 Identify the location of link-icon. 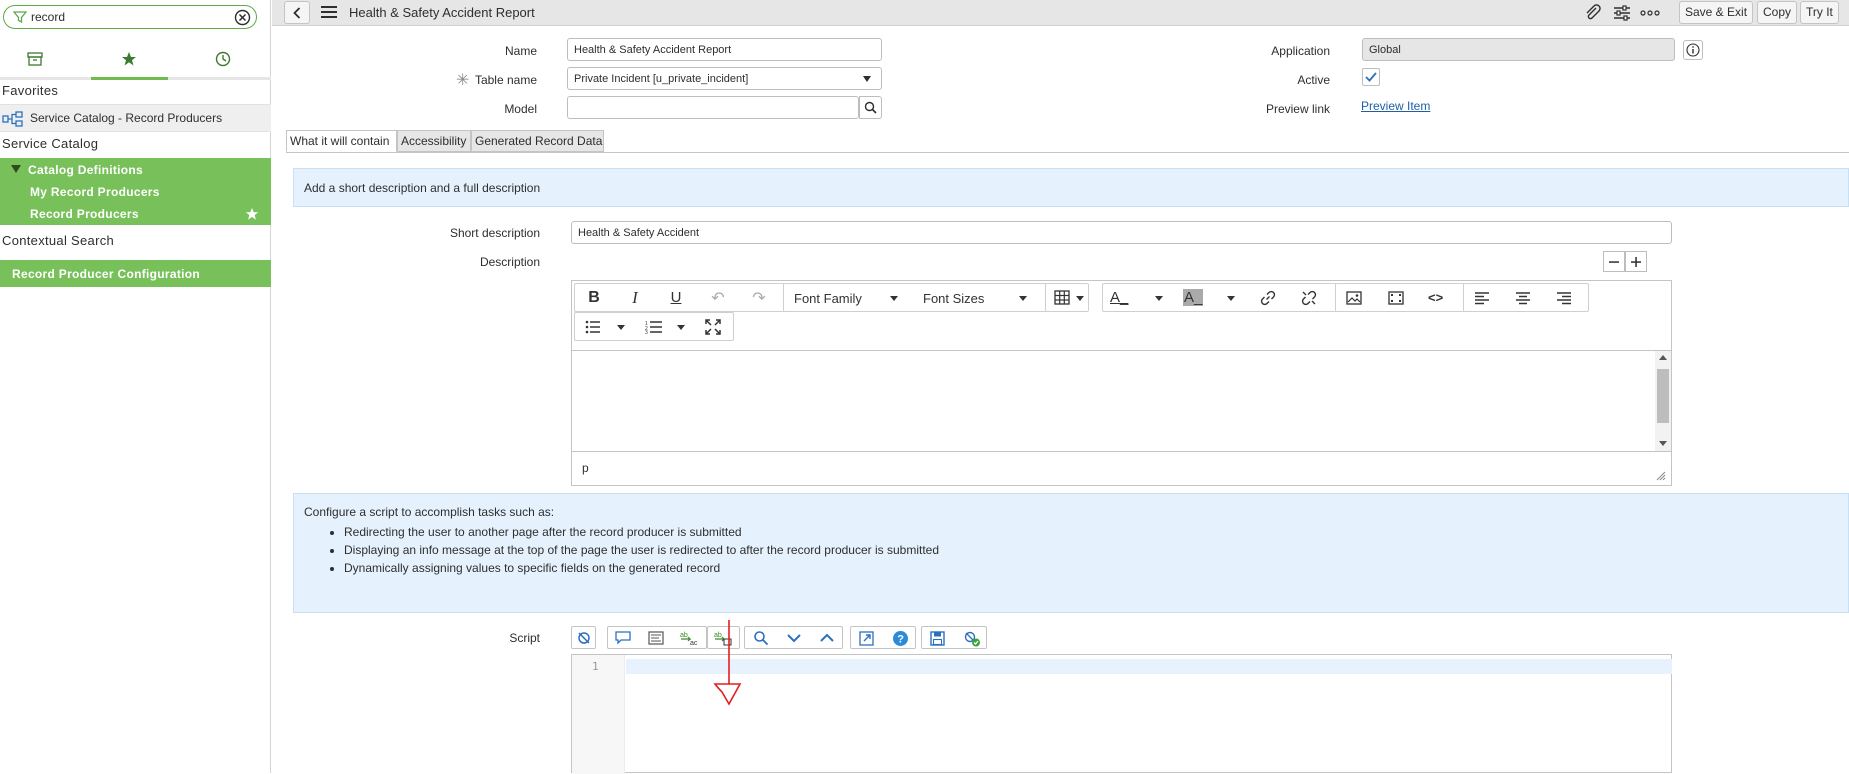
(1268, 298).